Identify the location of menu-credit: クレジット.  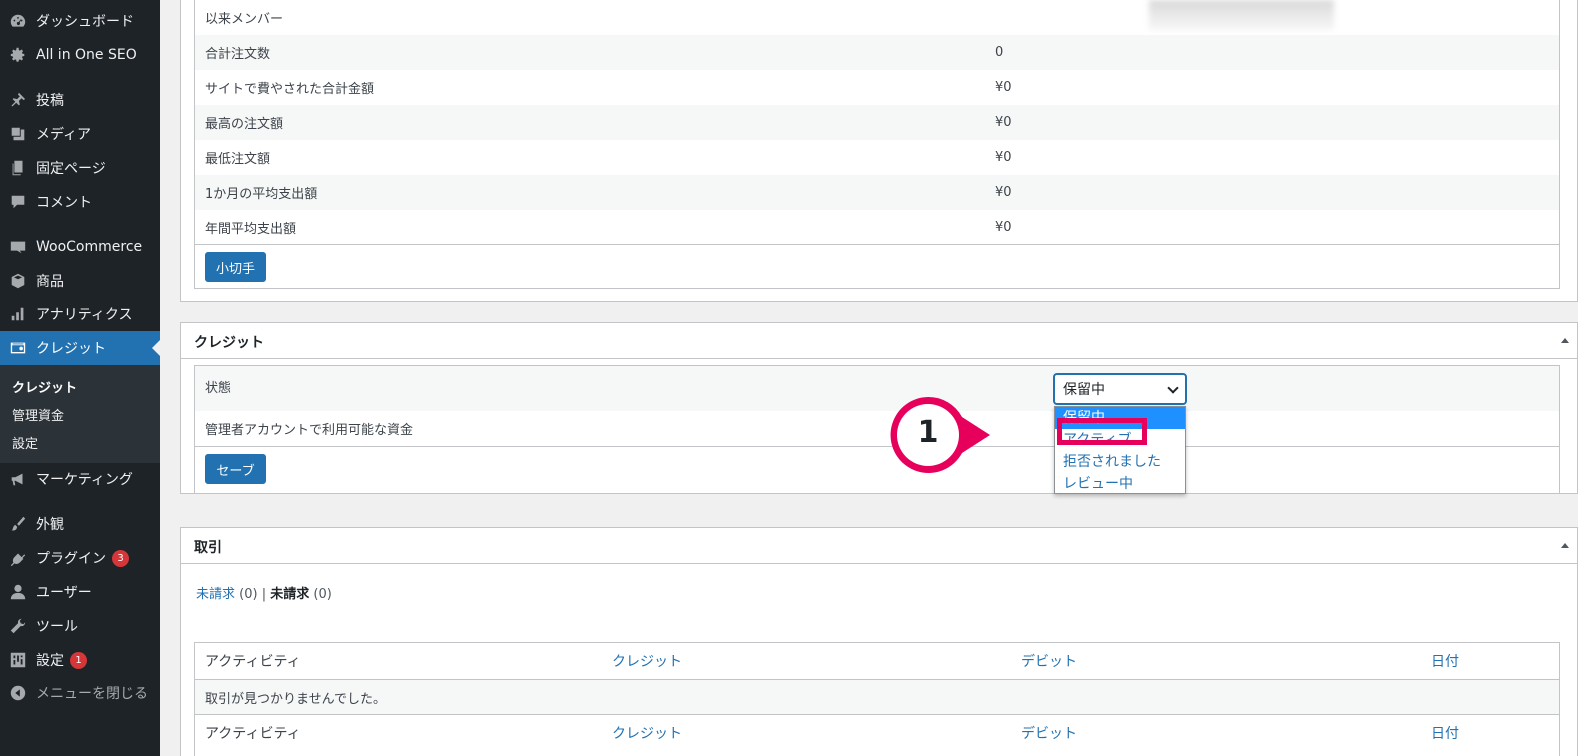
(80, 348).